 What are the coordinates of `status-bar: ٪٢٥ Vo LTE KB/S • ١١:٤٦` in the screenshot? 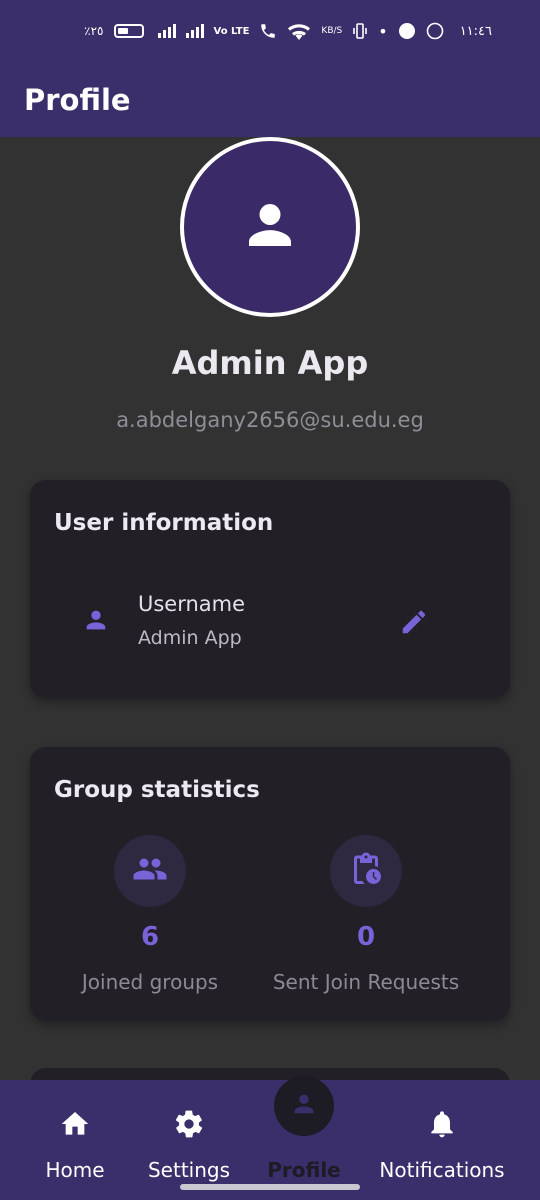 It's located at (270, 31).